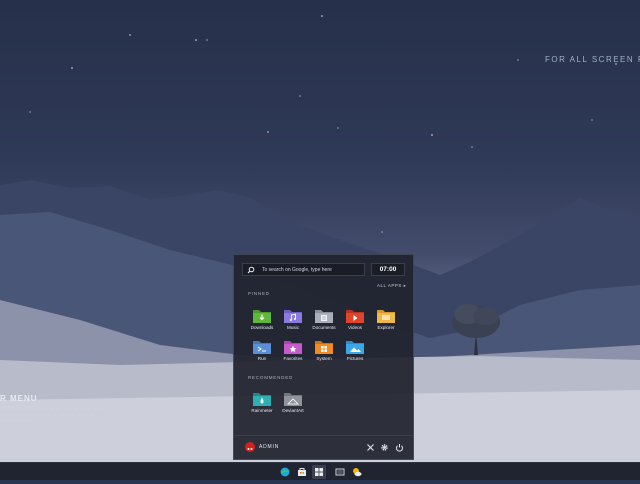 The image size is (640, 484). I want to click on app-pictures: Pictures, so click(355, 349).